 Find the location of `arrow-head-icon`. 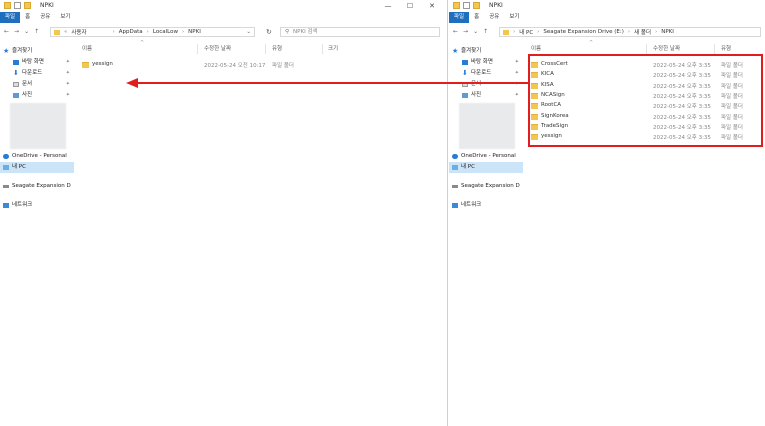

arrow-head-icon is located at coordinates (132, 83).